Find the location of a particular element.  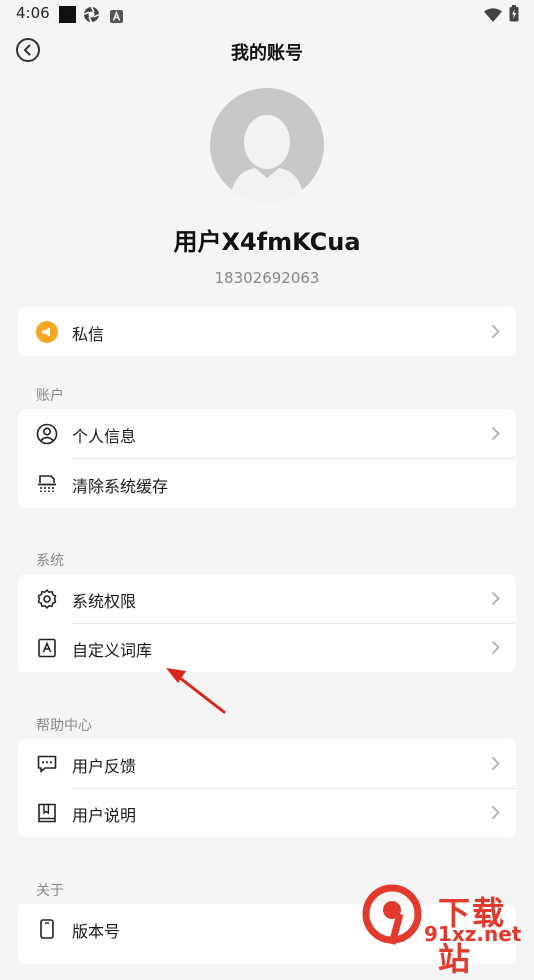

watermark-url: 91xz.net is located at coordinates (473, 934).